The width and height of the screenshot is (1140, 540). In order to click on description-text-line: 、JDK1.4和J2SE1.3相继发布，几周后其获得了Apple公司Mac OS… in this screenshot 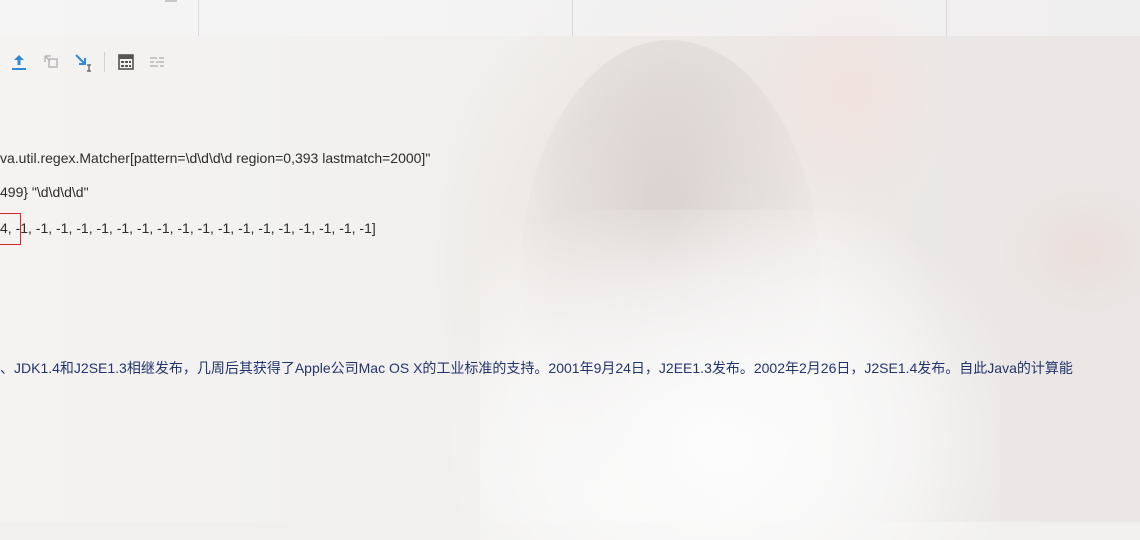, I will do `click(536, 368)`.